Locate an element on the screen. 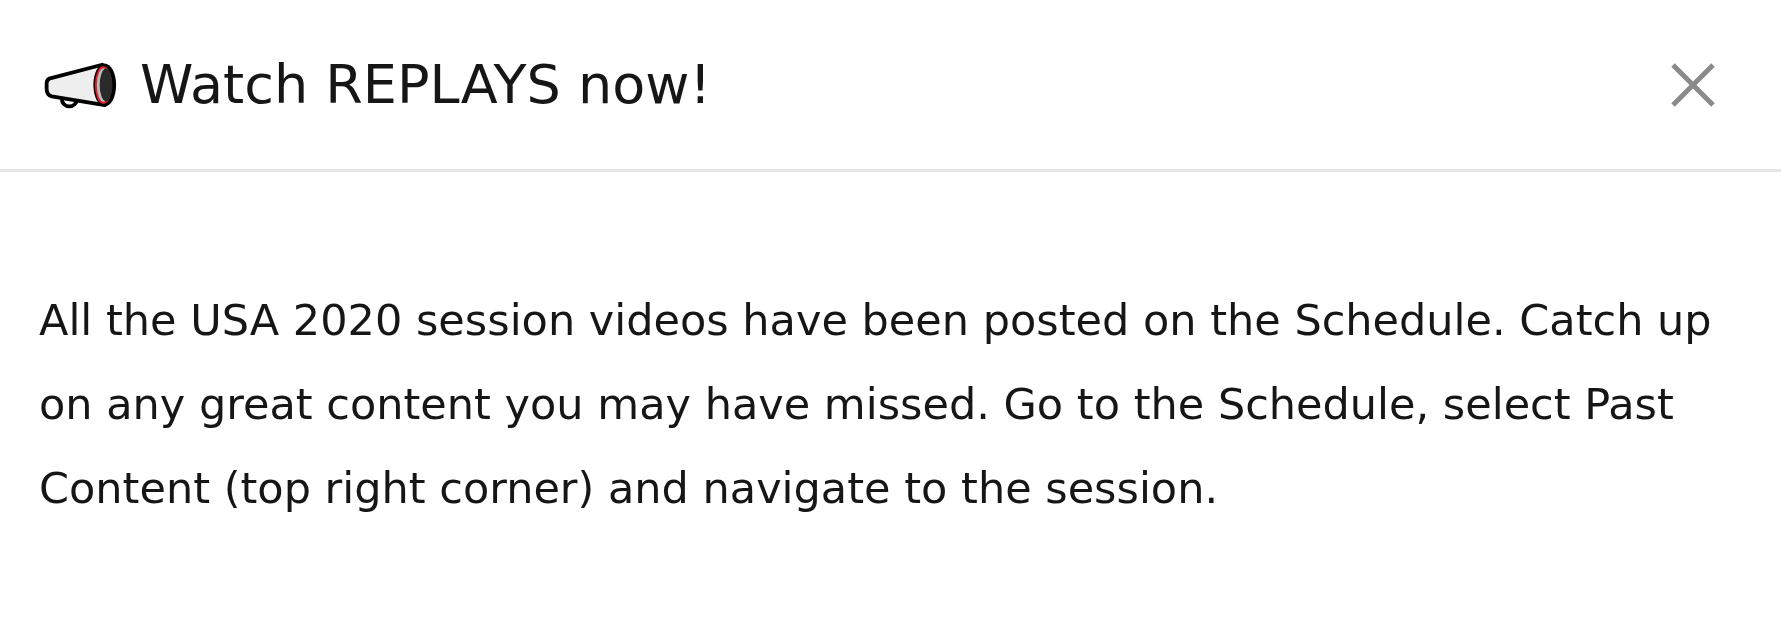 This screenshot has height=633, width=1781. close-icon is located at coordinates (1693, 84).